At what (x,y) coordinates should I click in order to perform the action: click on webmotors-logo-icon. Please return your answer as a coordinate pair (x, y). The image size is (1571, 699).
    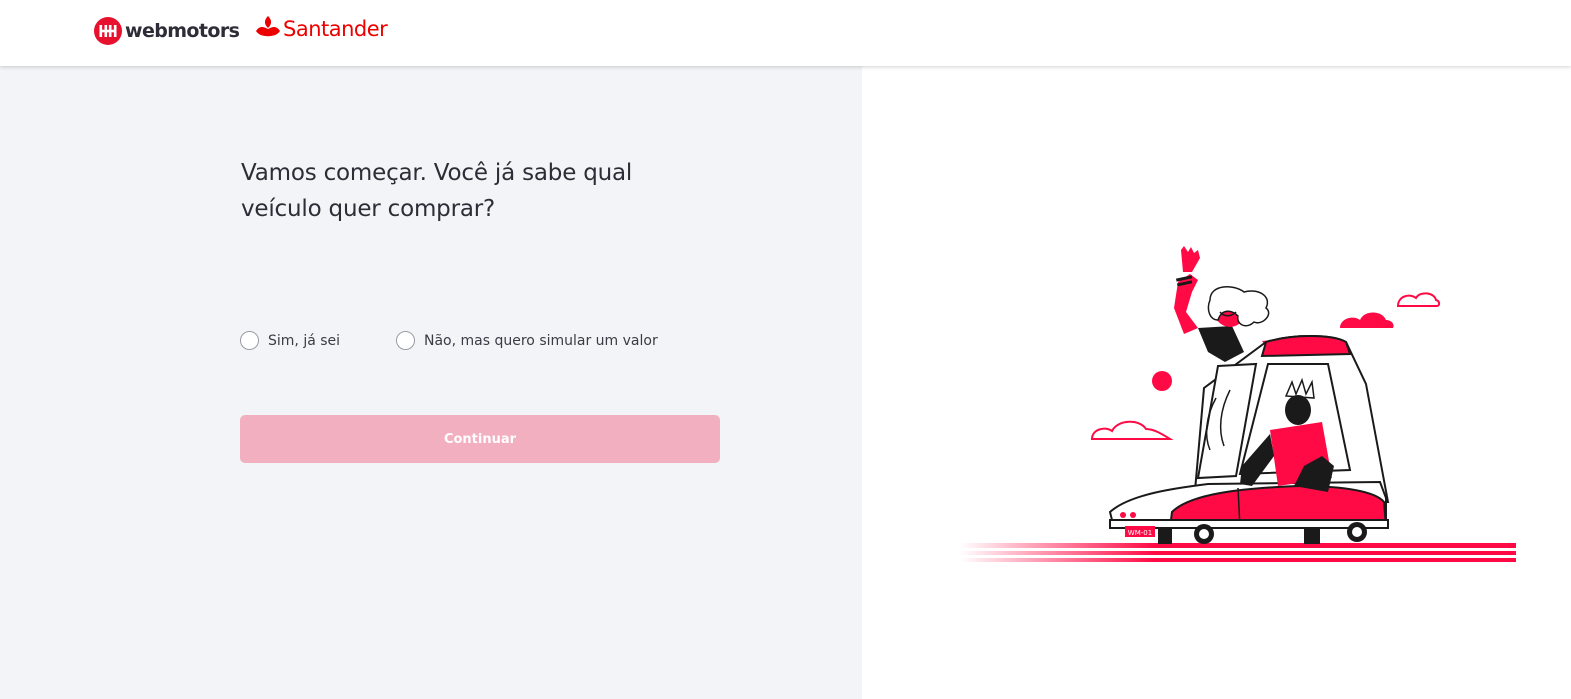
    Looking at the image, I should click on (108, 31).